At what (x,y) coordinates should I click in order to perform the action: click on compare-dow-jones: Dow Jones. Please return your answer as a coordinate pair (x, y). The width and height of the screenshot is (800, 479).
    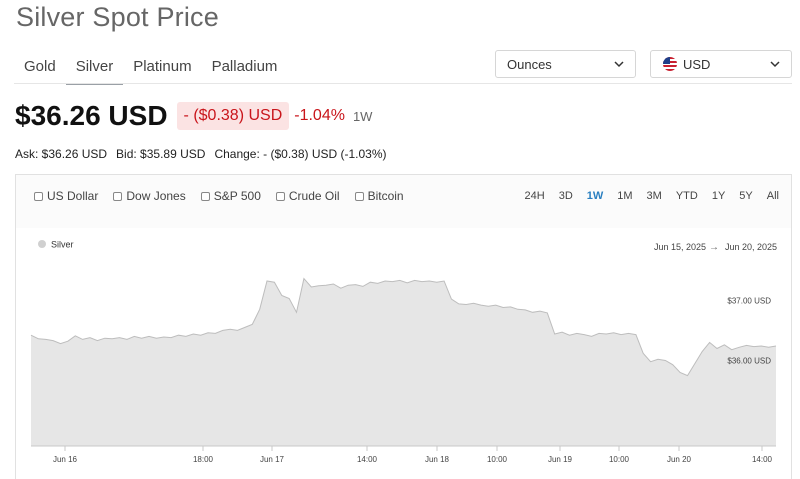
    Looking at the image, I should click on (149, 196).